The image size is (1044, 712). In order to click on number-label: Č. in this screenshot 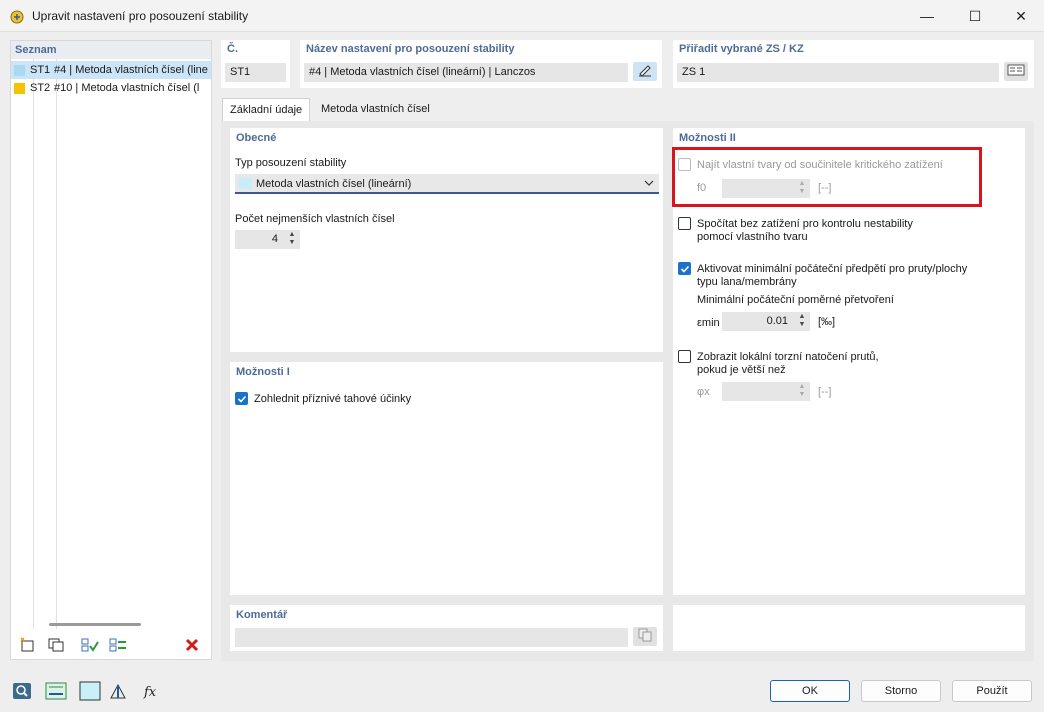, I will do `click(232, 49)`.